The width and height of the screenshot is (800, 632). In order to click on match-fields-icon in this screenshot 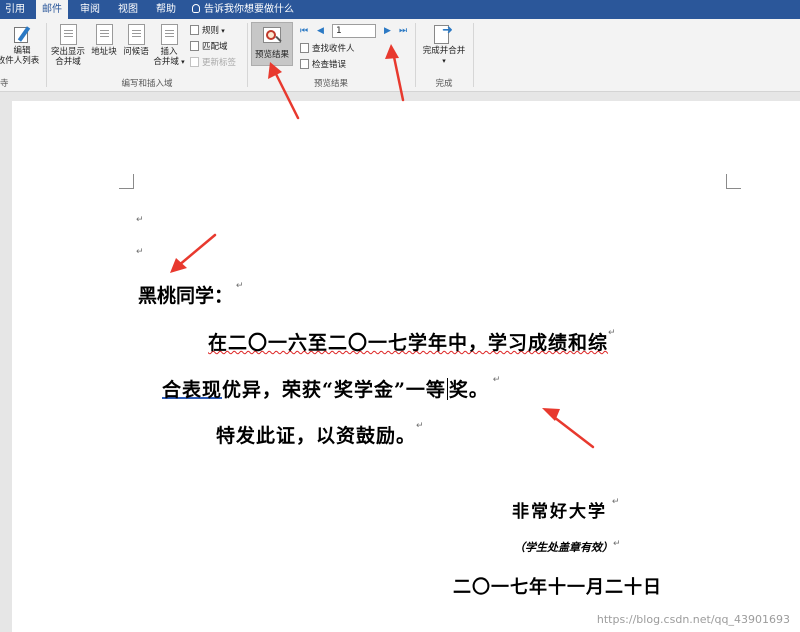, I will do `click(194, 46)`.